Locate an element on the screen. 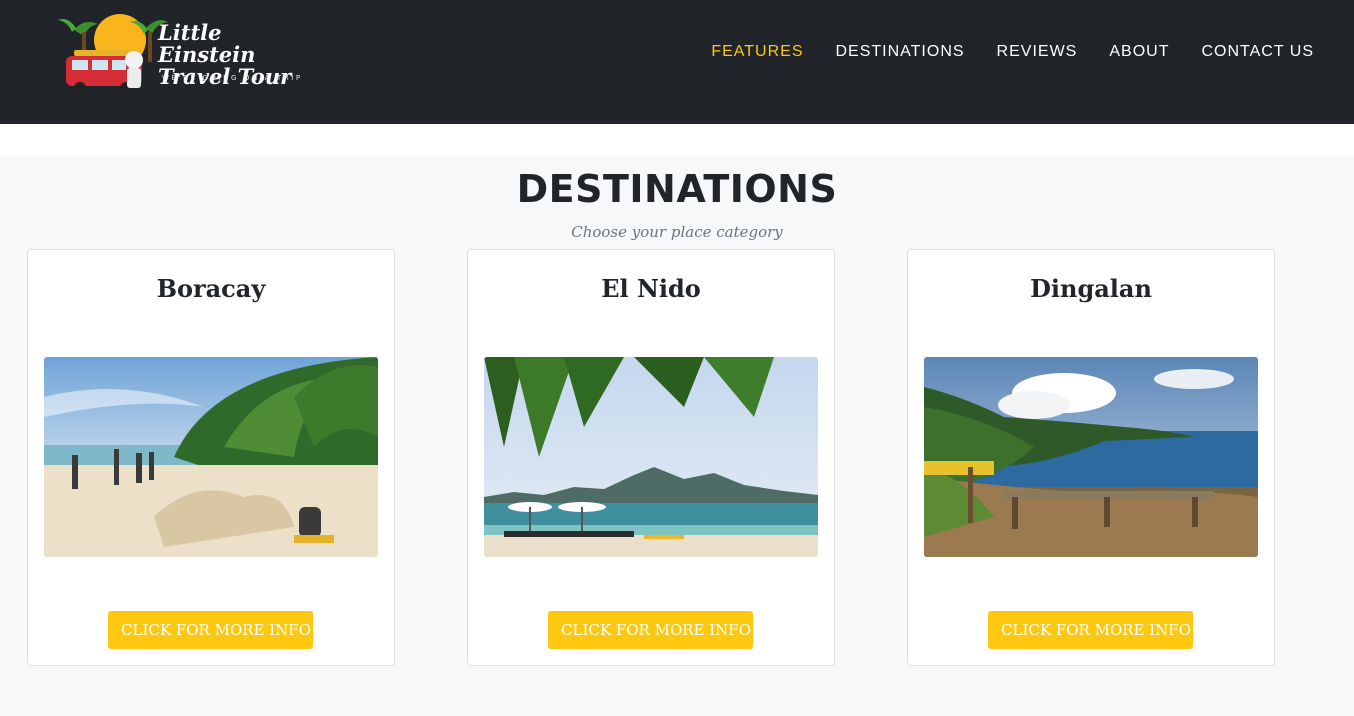  card-title: El Nido is located at coordinates (651, 288).